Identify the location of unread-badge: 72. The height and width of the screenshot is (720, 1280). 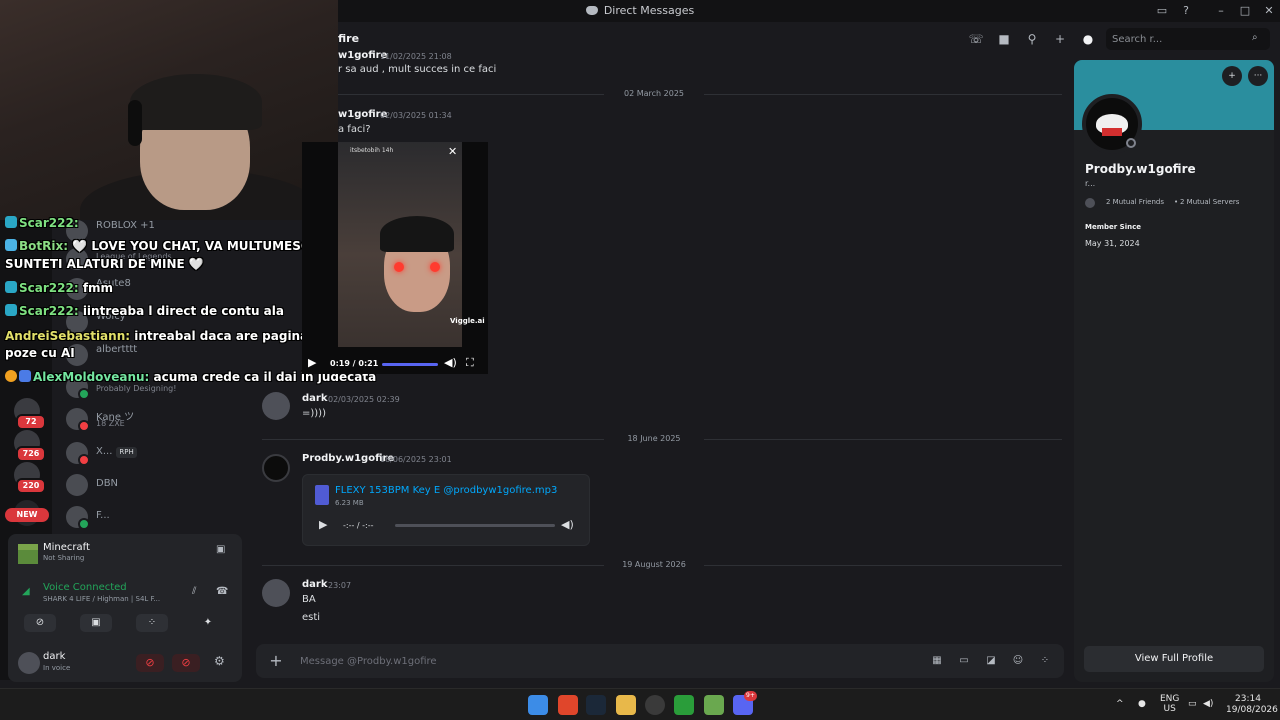
(31, 422).